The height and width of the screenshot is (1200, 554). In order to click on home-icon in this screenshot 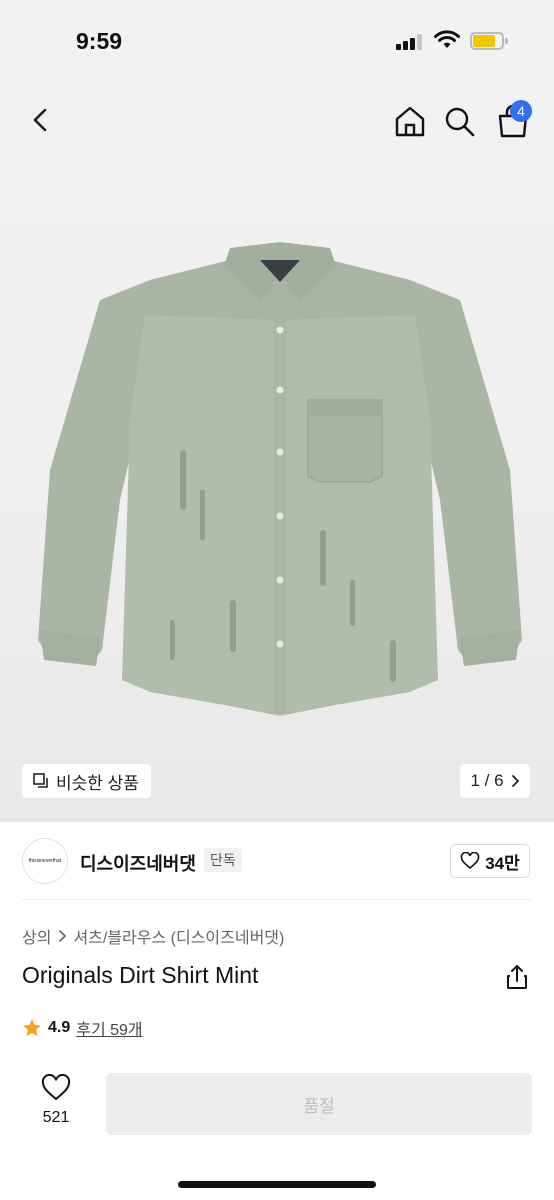, I will do `click(410, 122)`.